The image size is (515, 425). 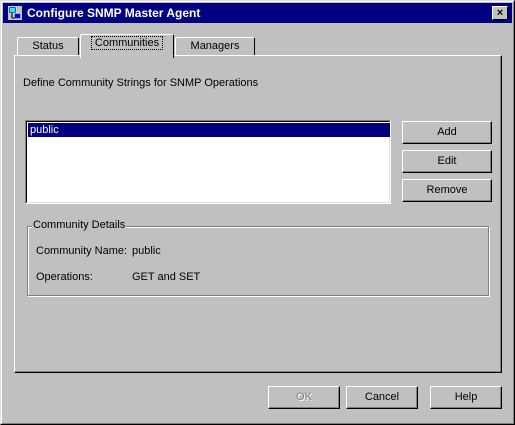 What do you see at coordinates (166, 277) in the screenshot?
I see `operations-value: GET and SET` at bounding box center [166, 277].